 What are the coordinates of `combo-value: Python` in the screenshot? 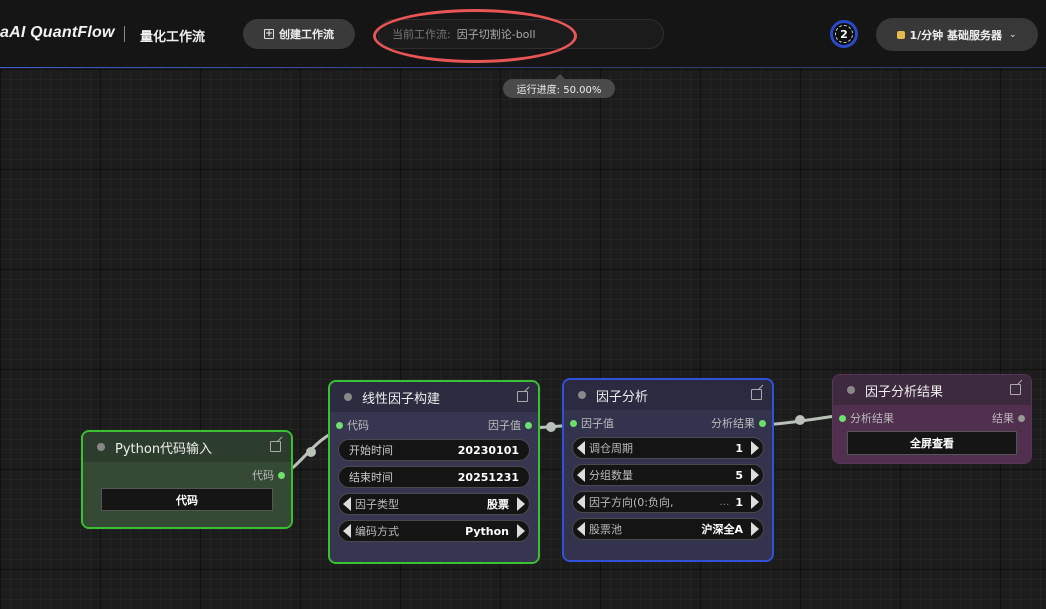 It's located at (487, 531).